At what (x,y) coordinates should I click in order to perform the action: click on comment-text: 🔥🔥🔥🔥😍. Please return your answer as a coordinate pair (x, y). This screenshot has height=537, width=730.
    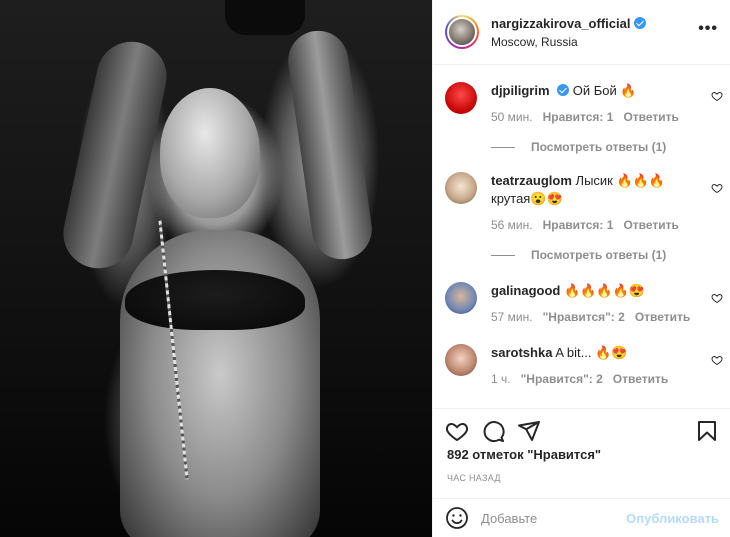
    Looking at the image, I should click on (604, 290).